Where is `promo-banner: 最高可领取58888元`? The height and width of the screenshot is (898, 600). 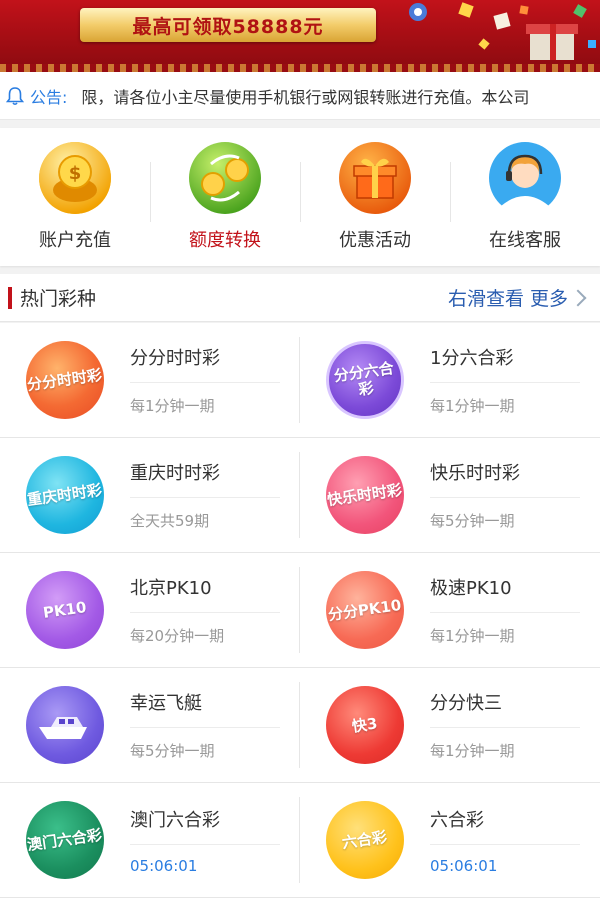 promo-banner: 最高可领取58888元 is located at coordinates (300, 36).